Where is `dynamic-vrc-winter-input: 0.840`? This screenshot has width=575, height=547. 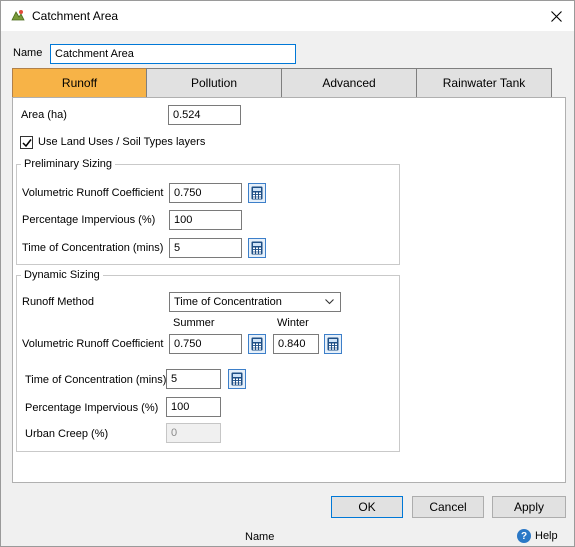
dynamic-vrc-winter-input: 0.840 is located at coordinates (296, 344).